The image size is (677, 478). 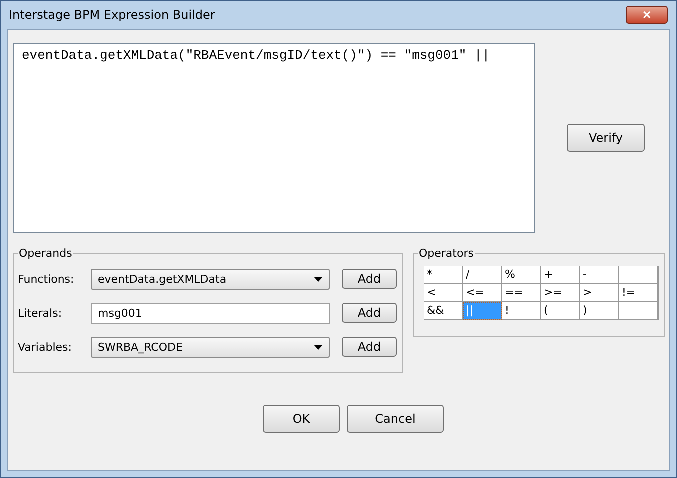 I want to click on operator-cell: ), so click(x=599, y=311).